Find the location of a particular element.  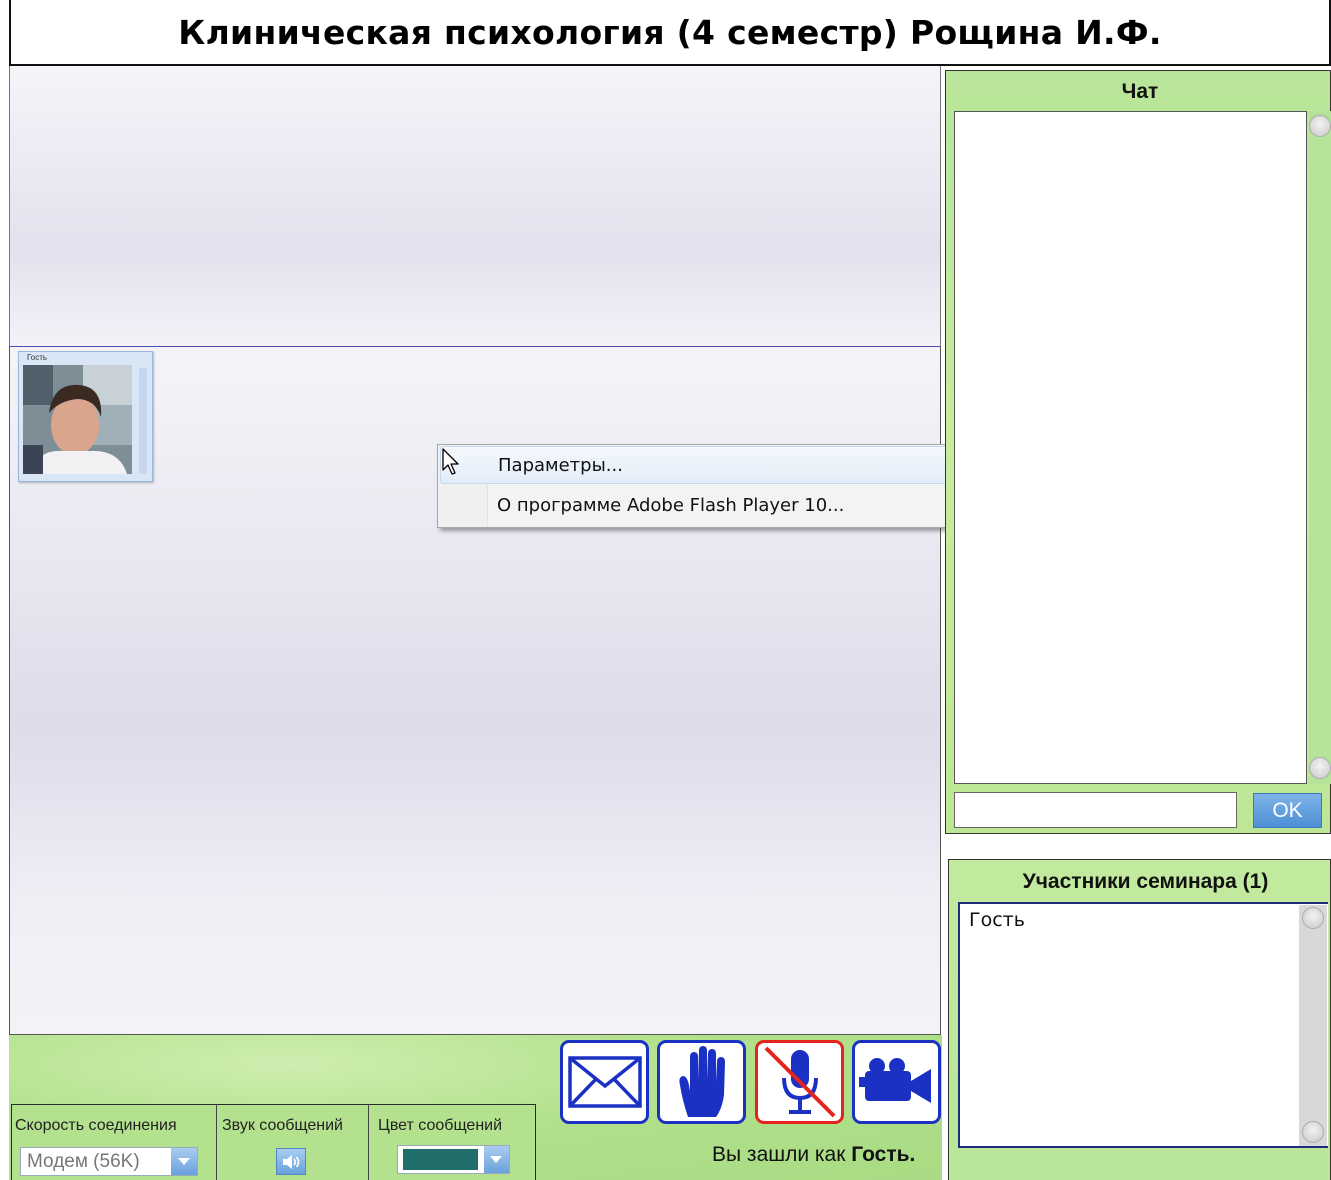

chat-title: Чат is located at coordinates (1140, 91).